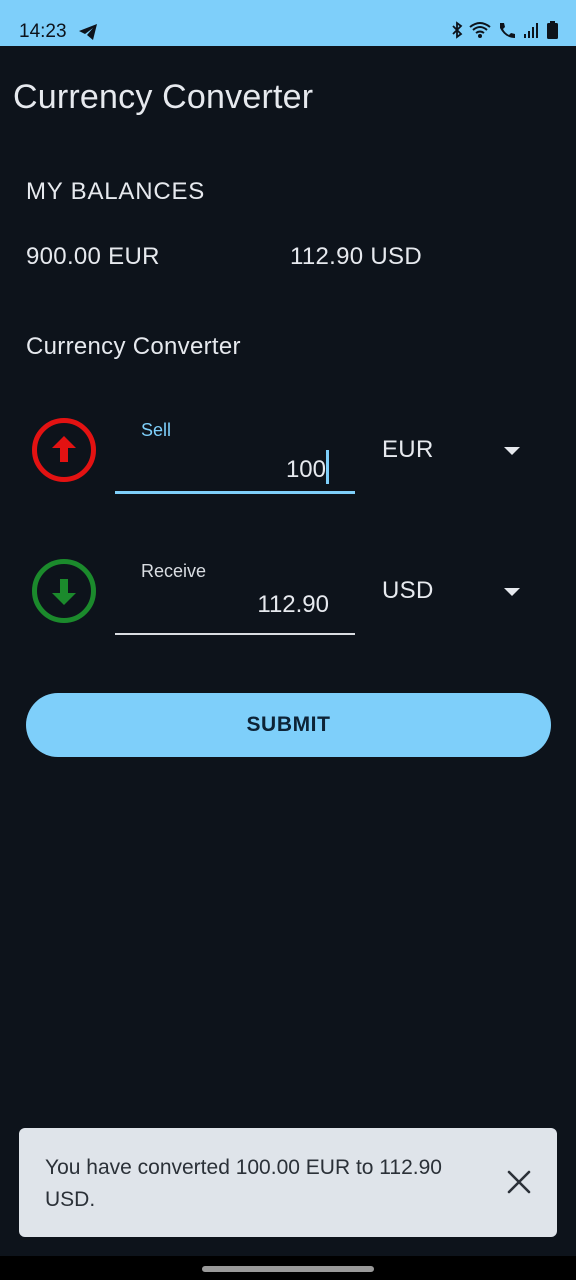 This screenshot has height=1280, width=576. Describe the element at coordinates (452, 454) in the screenshot. I see `sell-currency-dropdown: EUR` at that location.